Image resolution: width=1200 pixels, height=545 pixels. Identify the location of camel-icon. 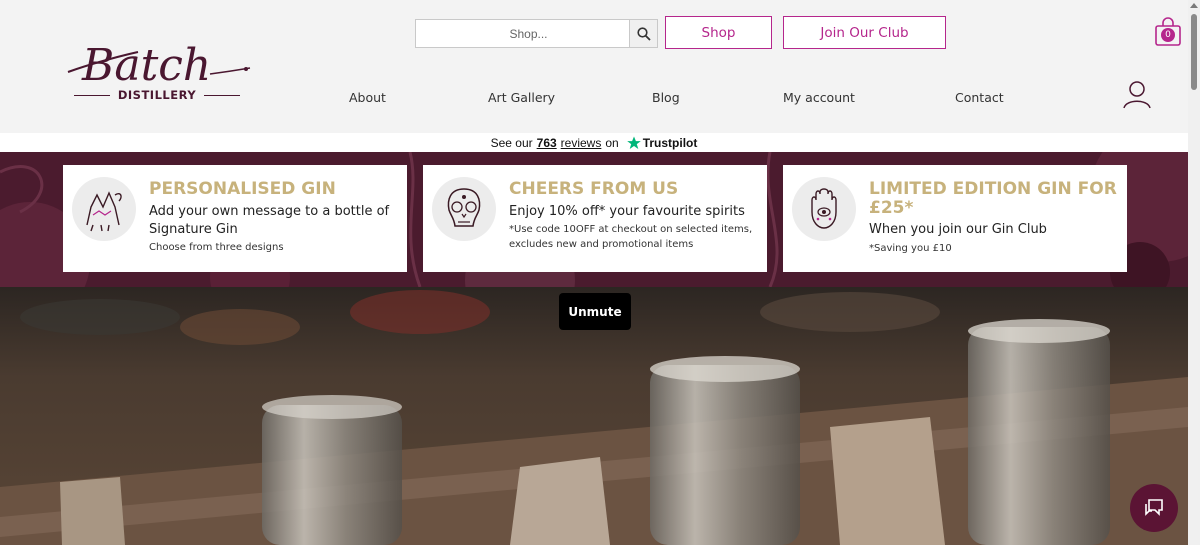
(104, 209).